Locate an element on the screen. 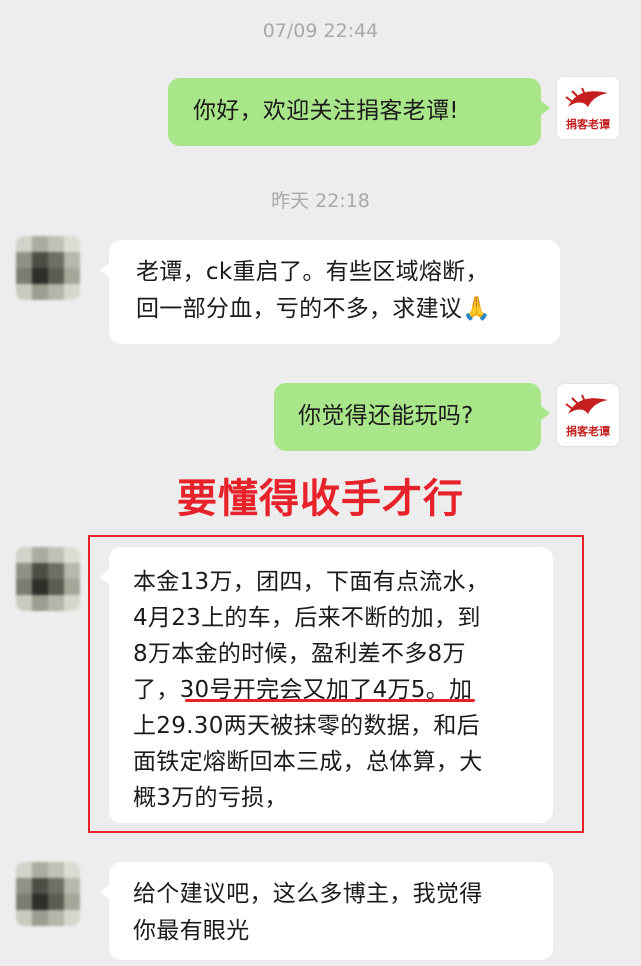  message-bubble-outgoing: 你觉得还能玩吗? is located at coordinates (412, 417).